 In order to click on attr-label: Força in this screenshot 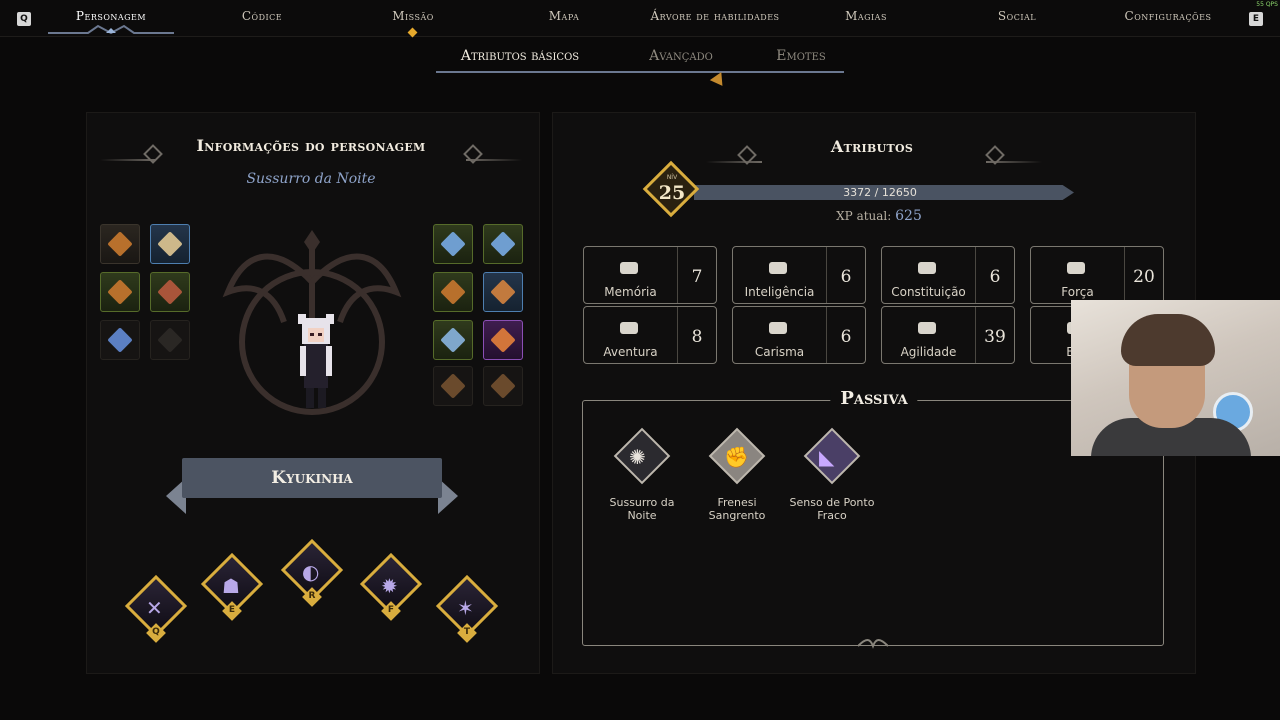, I will do `click(1077, 292)`.